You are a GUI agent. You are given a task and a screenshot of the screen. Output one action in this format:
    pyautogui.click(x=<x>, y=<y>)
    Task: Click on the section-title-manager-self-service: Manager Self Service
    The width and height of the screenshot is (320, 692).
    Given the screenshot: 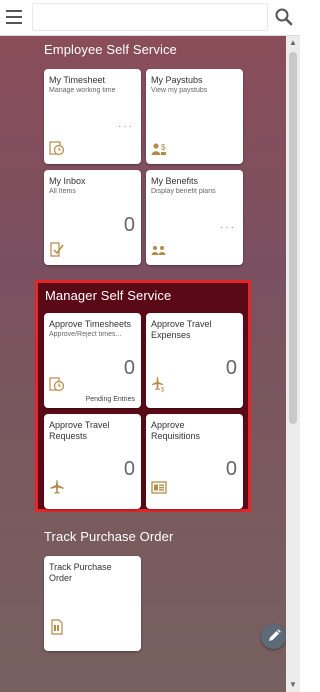 What is the action you would take?
    pyautogui.click(x=108, y=295)
    